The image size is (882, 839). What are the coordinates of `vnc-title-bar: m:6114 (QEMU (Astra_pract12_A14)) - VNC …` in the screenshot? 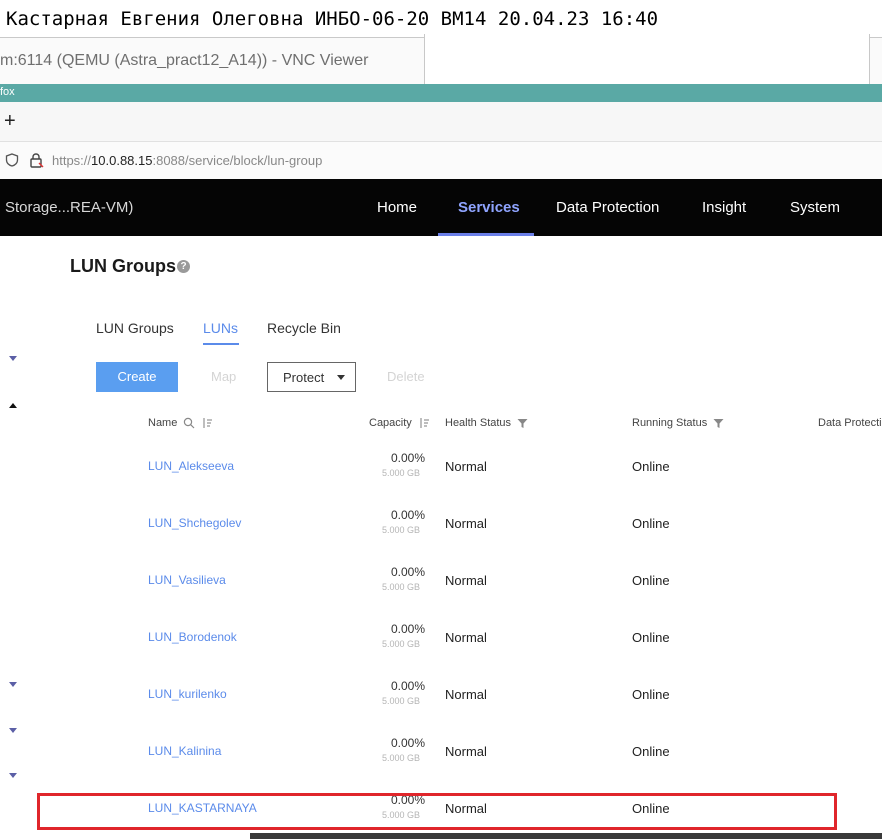 It's located at (441, 60).